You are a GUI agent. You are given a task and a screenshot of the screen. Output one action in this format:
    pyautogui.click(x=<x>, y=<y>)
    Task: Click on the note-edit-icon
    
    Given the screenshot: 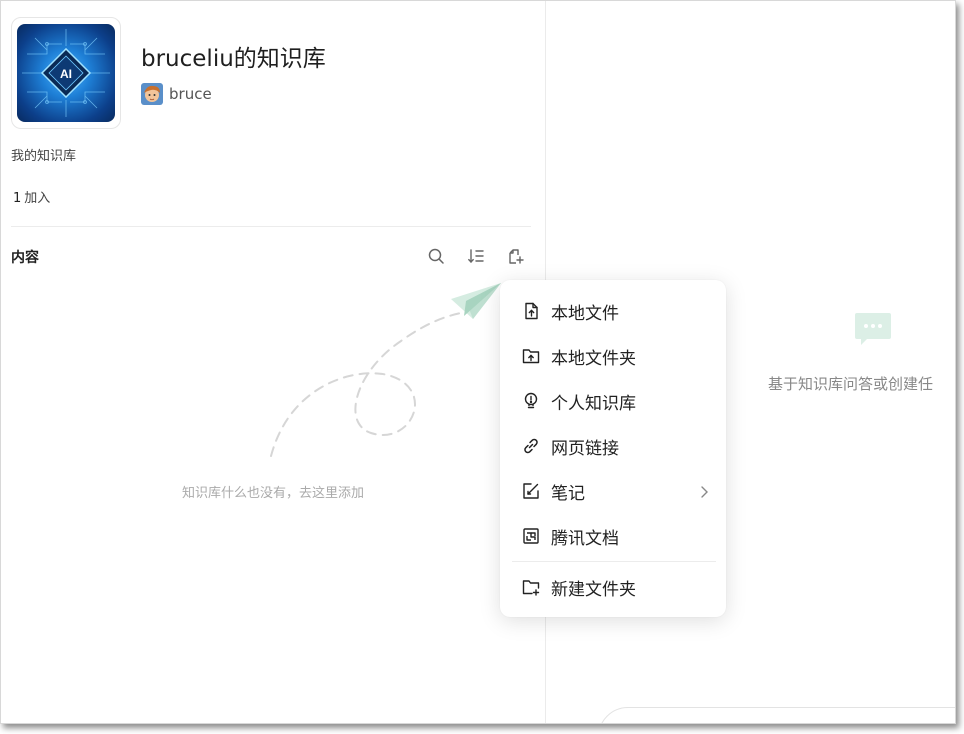 What is the action you would take?
    pyautogui.click(x=531, y=491)
    